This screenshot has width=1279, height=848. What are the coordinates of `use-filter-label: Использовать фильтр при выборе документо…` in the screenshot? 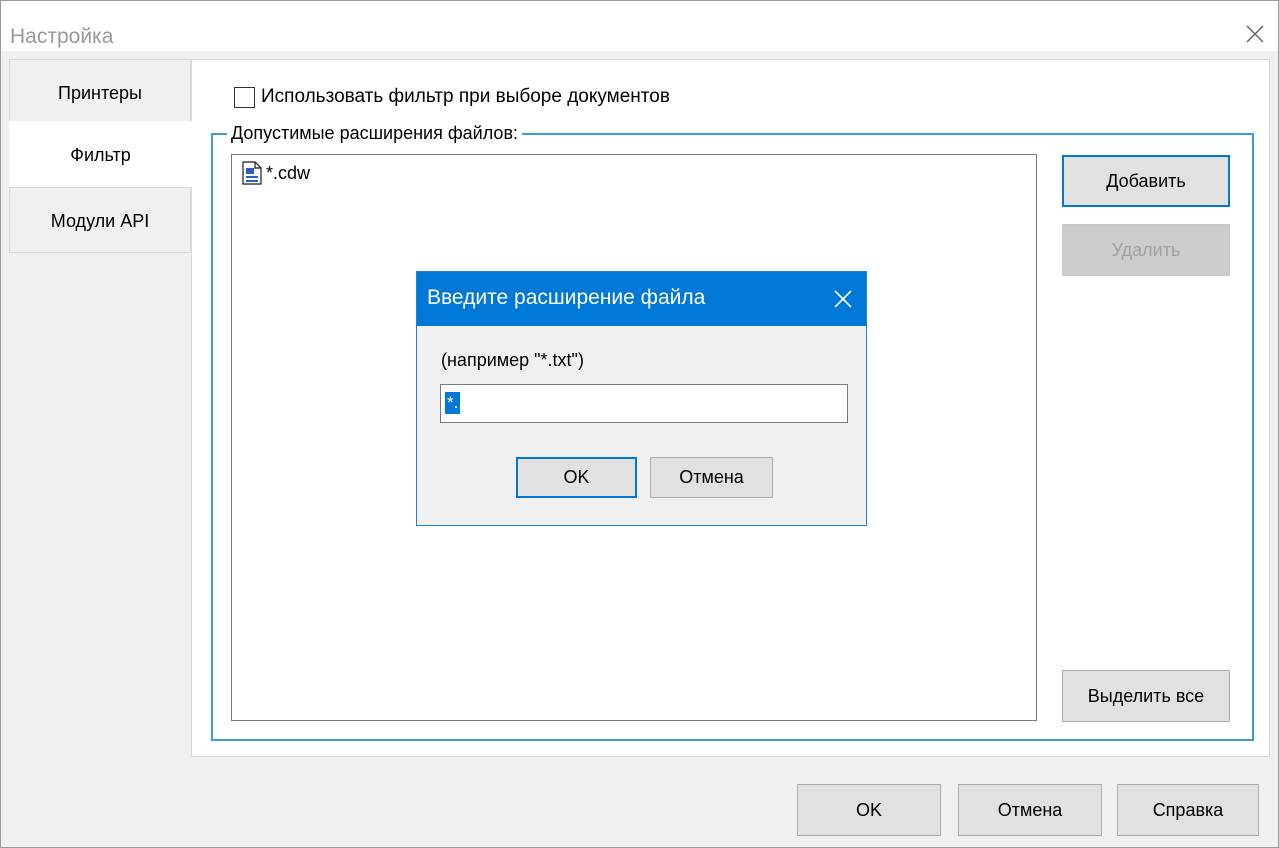 It's located at (465, 96).